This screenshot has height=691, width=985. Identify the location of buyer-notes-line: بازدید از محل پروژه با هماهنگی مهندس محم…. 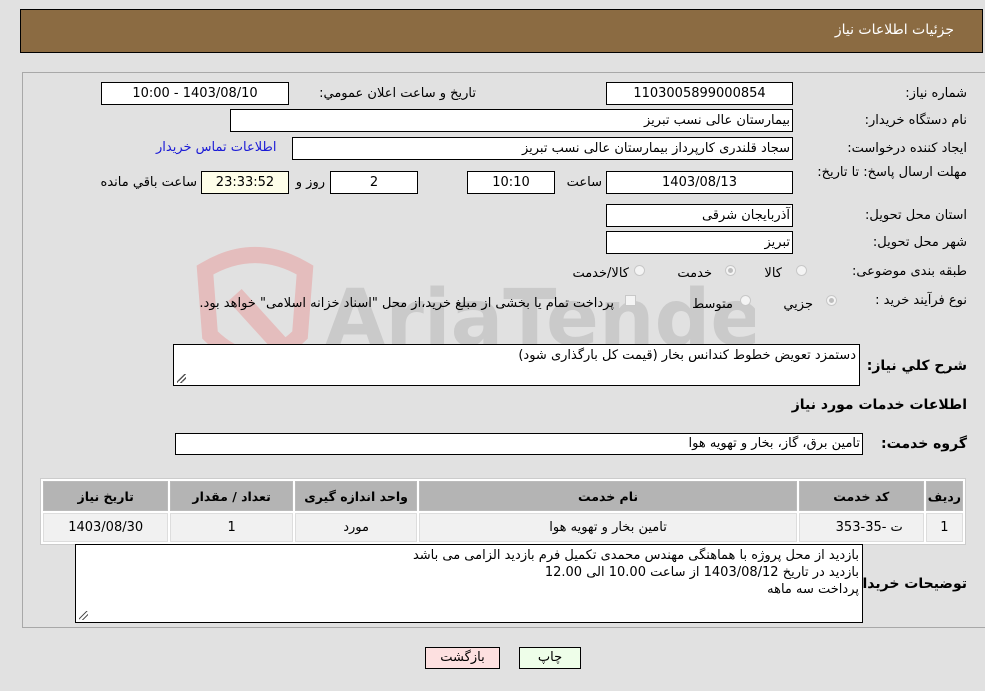
(635, 555).